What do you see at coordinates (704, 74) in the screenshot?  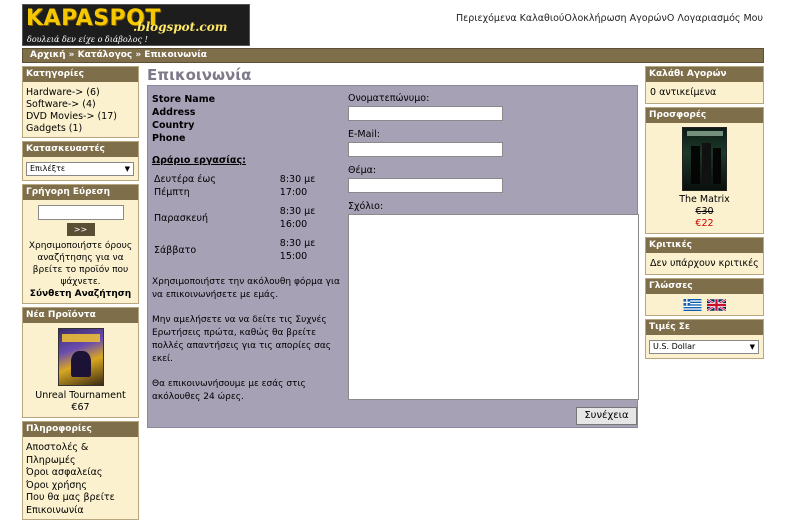 I see `cart-title: Καλάθι Αγορών` at bounding box center [704, 74].